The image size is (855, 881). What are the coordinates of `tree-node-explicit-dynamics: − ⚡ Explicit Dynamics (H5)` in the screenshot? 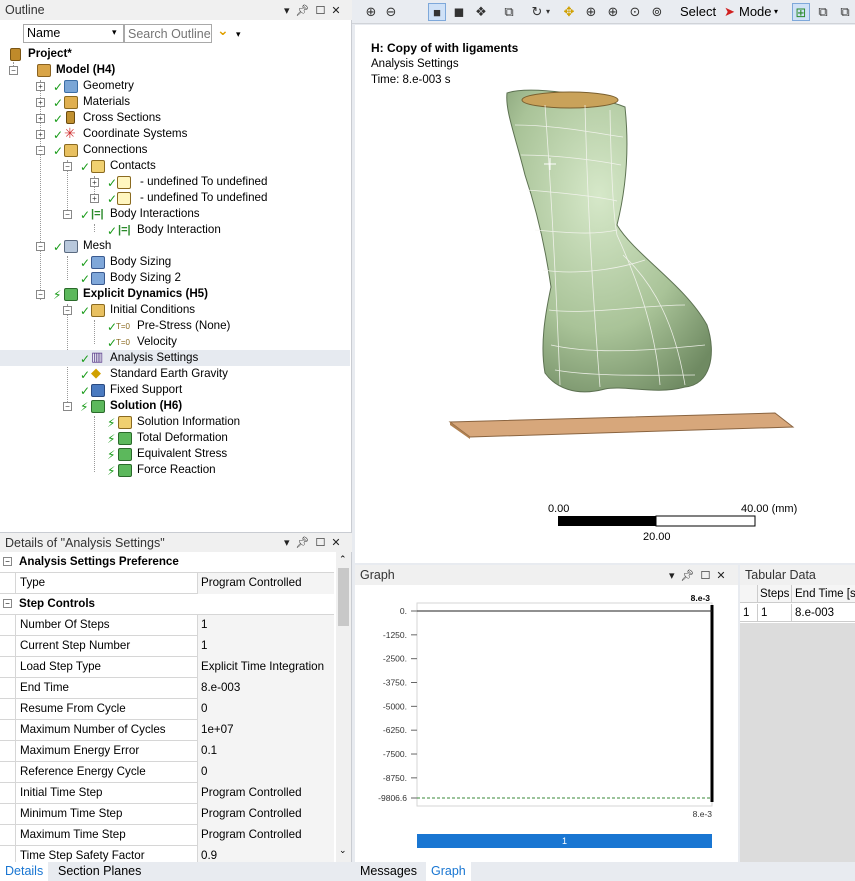 It's located at (175, 294).